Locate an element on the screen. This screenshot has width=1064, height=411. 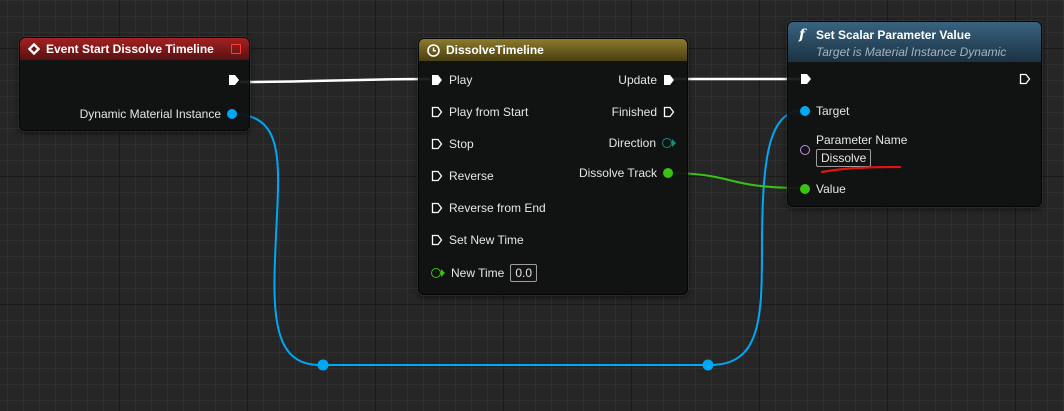
clock-icon is located at coordinates (433, 50).